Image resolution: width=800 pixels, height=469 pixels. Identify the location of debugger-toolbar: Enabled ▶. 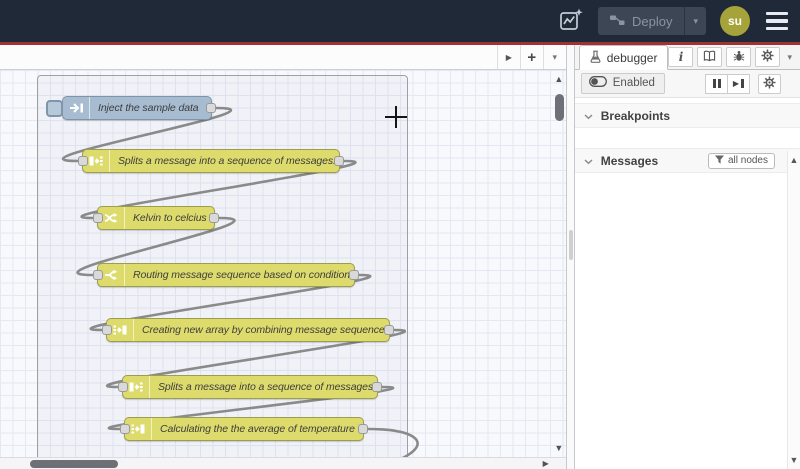
(687, 84).